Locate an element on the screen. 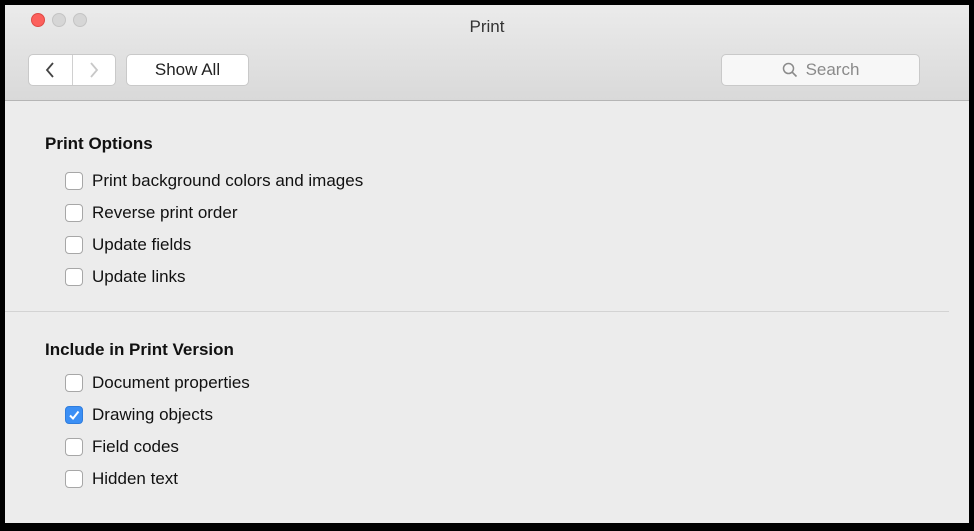 Image resolution: width=974 pixels, height=531 pixels. option-document-properties: Document properties is located at coordinates (157, 383).